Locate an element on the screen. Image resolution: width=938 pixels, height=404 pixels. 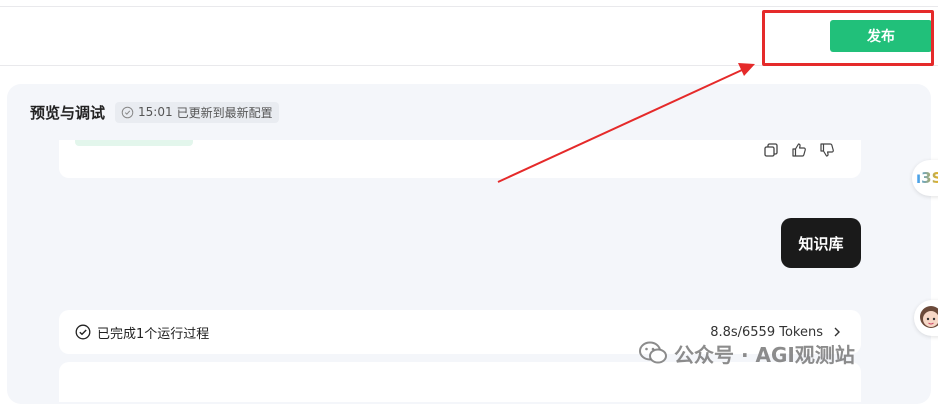
avatar is located at coordinates (926, 318).